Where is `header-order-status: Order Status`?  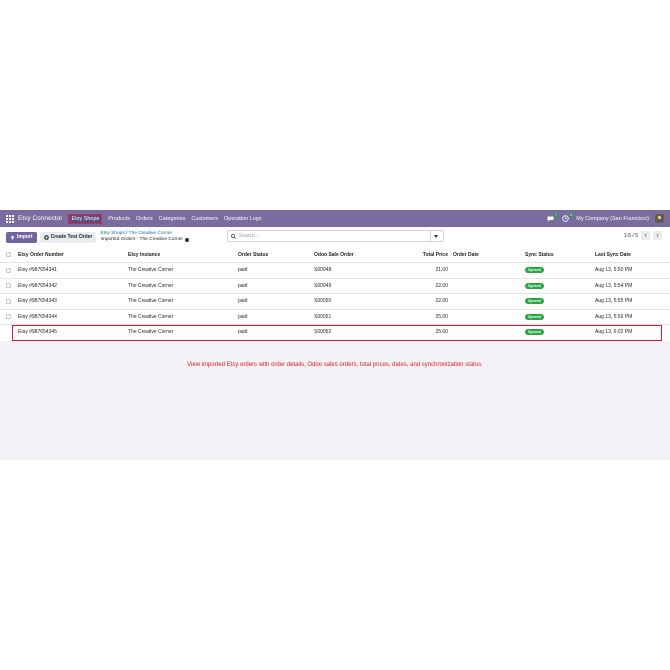
header-order-status: Order Status is located at coordinates (253, 255).